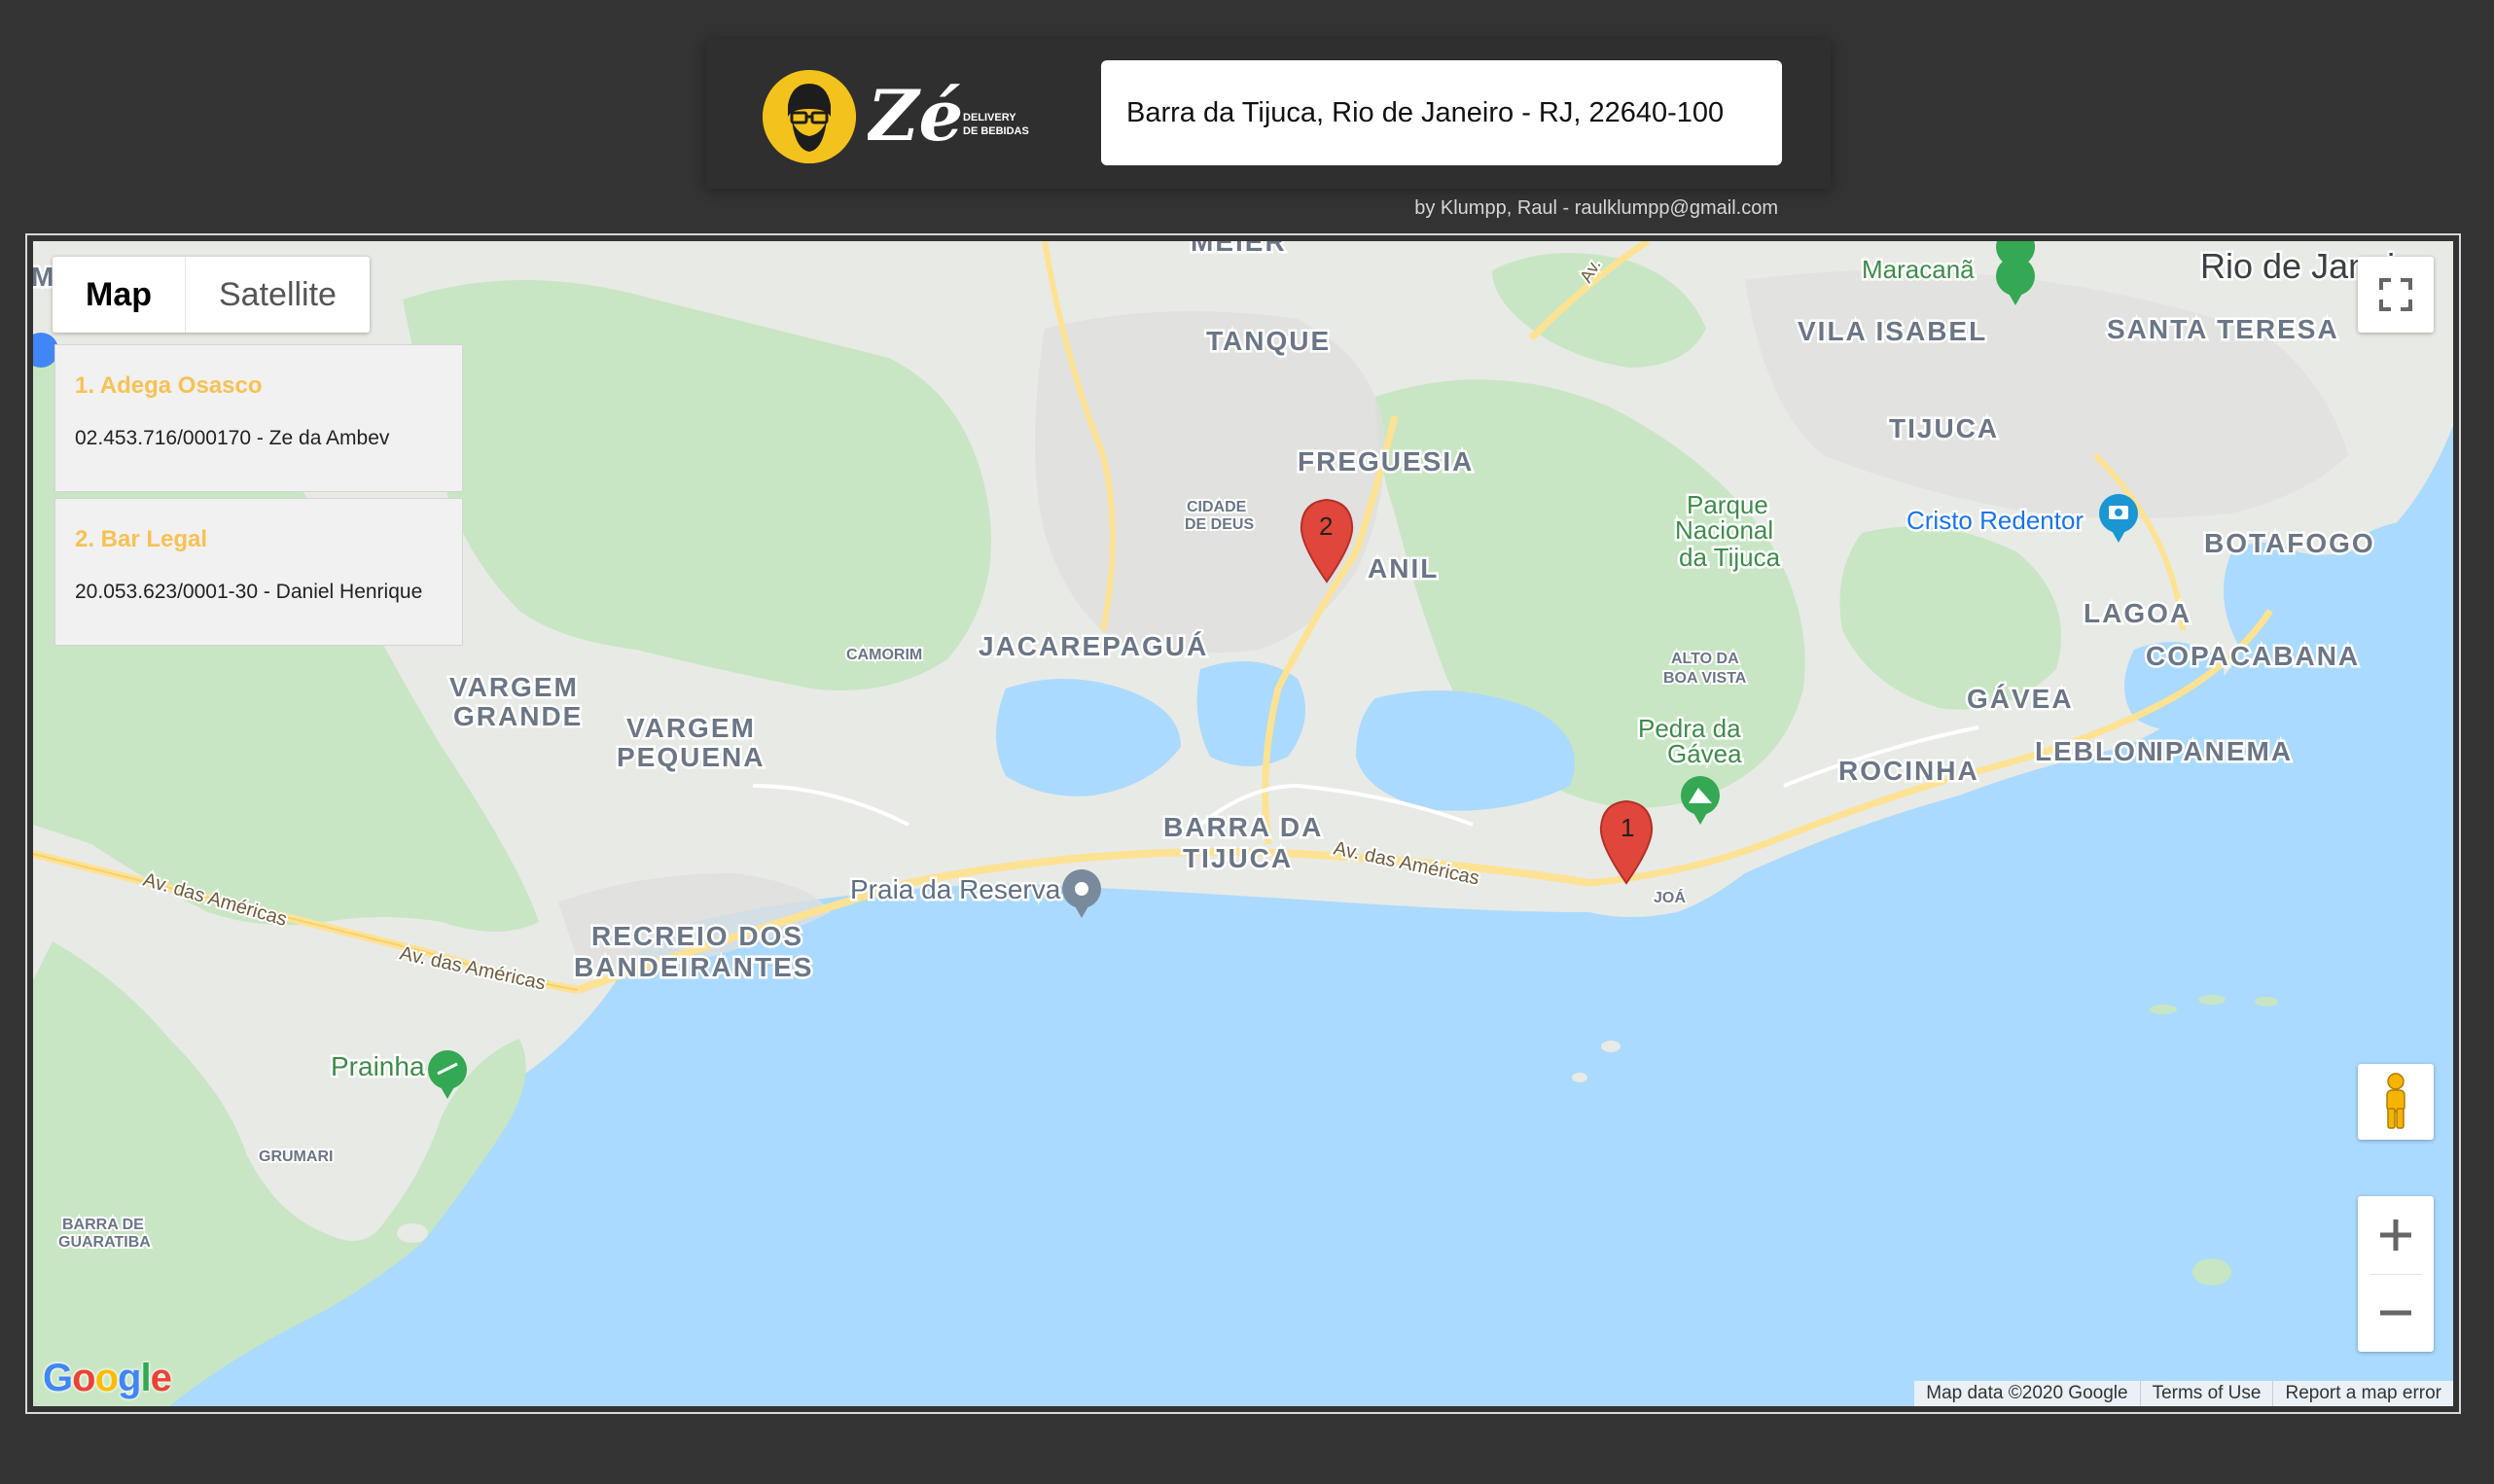 Image resolution: width=2494 pixels, height=1484 pixels. What do you see at coordinates (1403, 568) in the screenshot?
I see `place-label: ANIL` at bounding box center [1403, 568].